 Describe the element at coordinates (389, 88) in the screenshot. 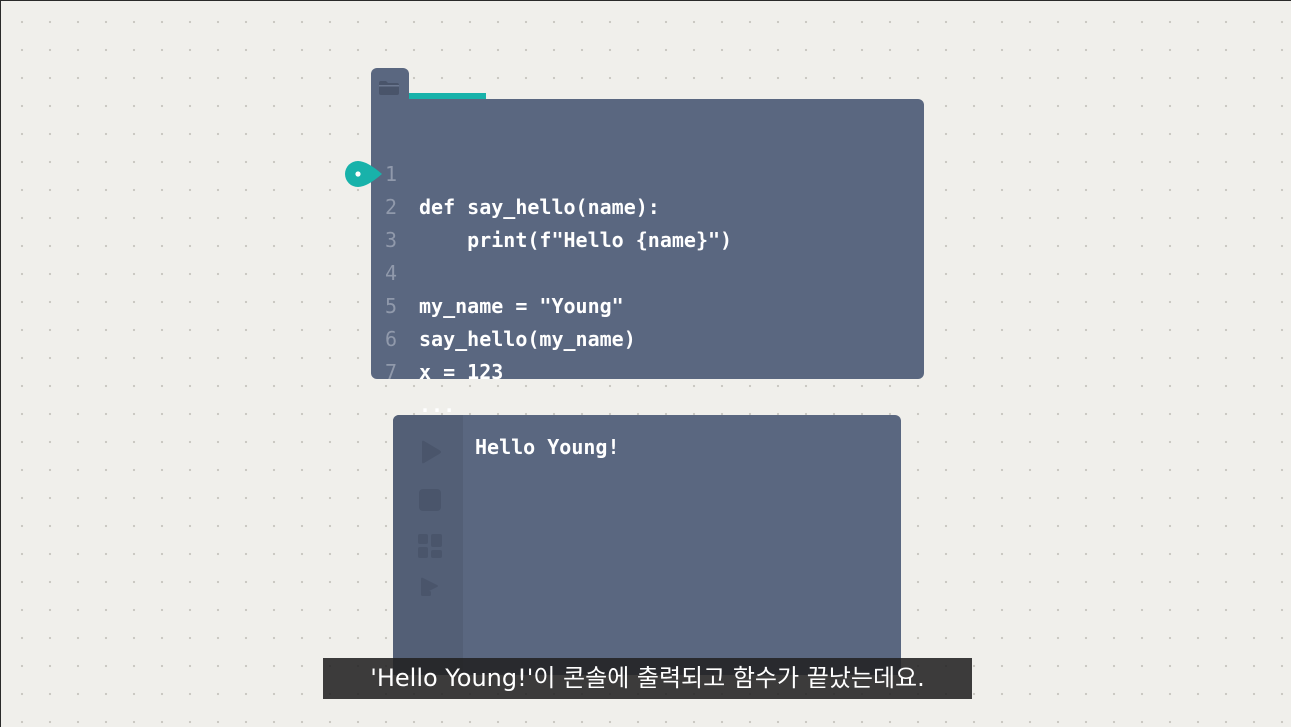

I see `folder-icon` at that location.